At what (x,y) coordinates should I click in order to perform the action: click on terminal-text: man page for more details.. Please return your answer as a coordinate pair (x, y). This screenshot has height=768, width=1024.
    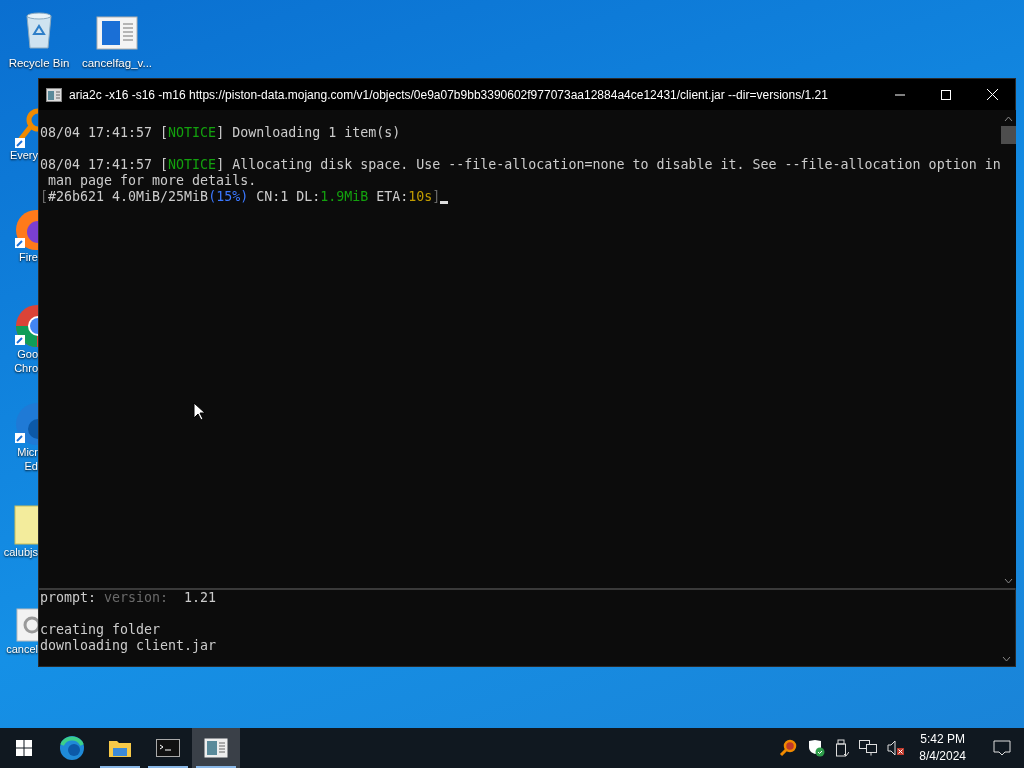
    Looking at the image, I should click on (152, 181).